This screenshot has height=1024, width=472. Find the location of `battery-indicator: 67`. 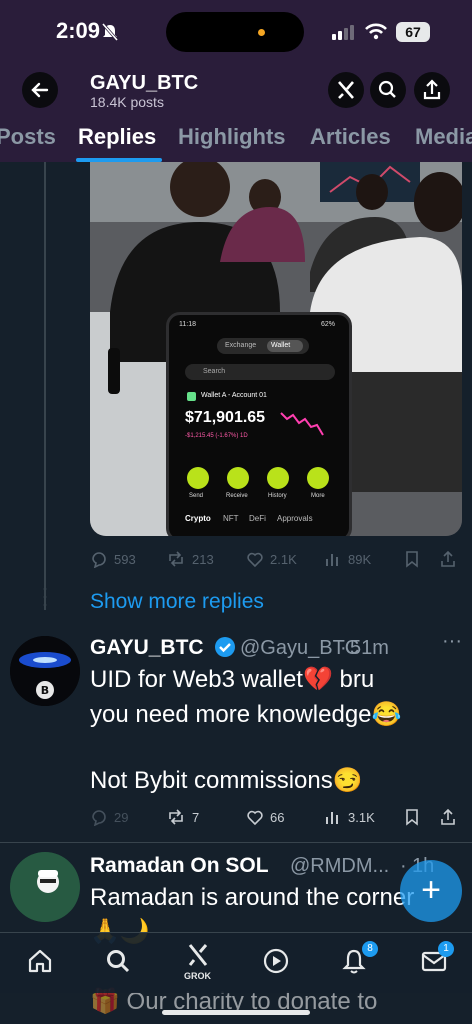

battery-indicator: 67 is located at coordinates (413, 32).